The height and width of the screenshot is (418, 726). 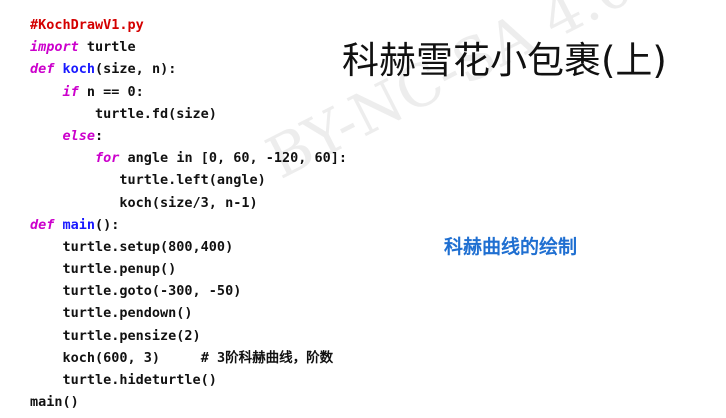 What do you see at coordinates (115, 335) in the screenshot?
I see `code-token: turtle.pensize(2)` at bounding box center [115, 335].